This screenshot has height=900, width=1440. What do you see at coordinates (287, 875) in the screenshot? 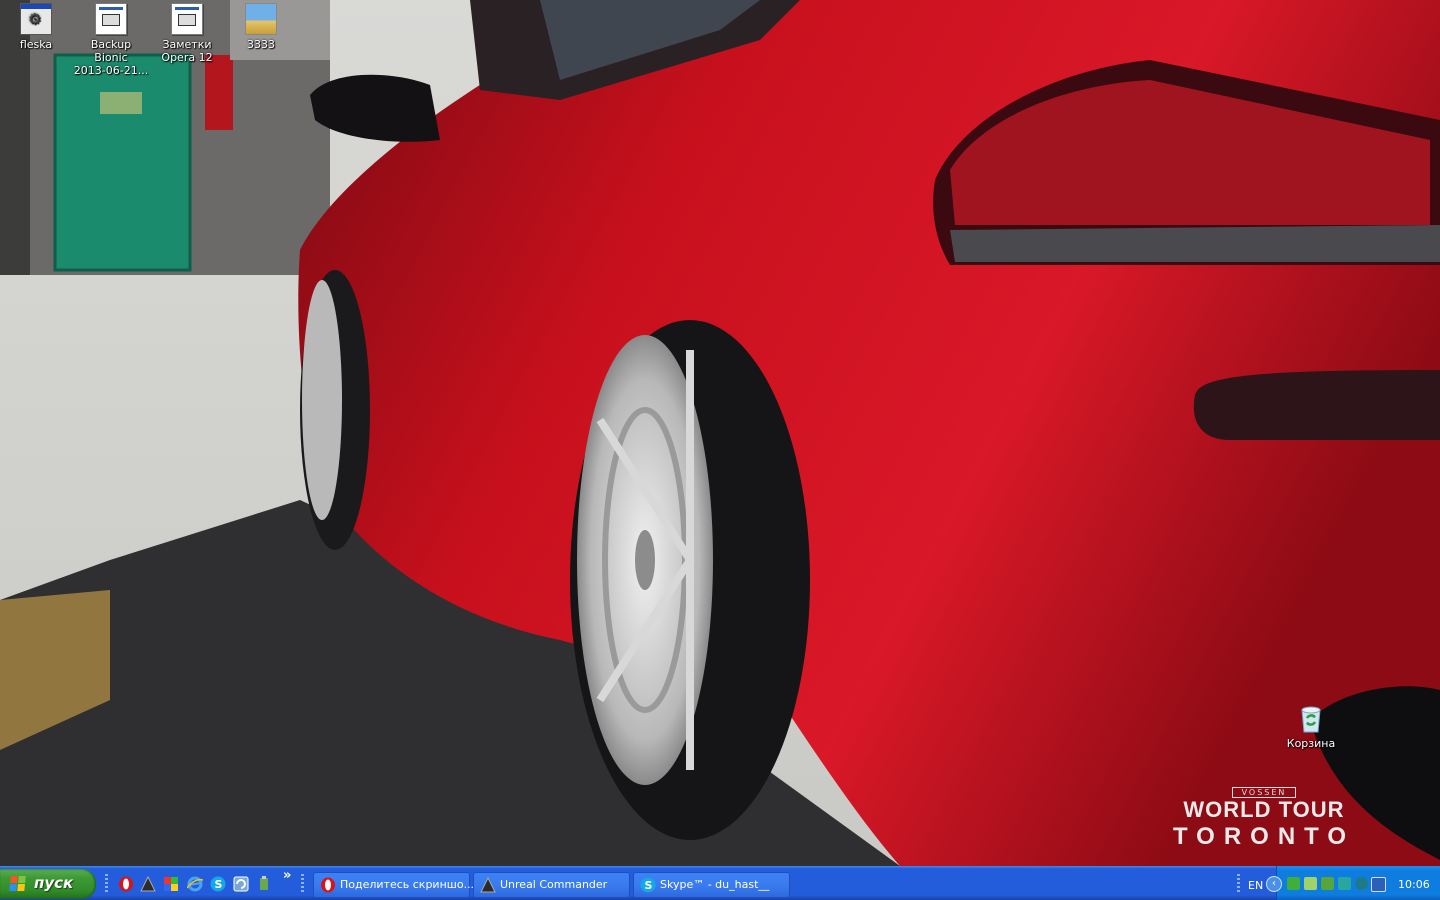
I see `quick-launch-overflow: »` at bounding box center [287, 875].